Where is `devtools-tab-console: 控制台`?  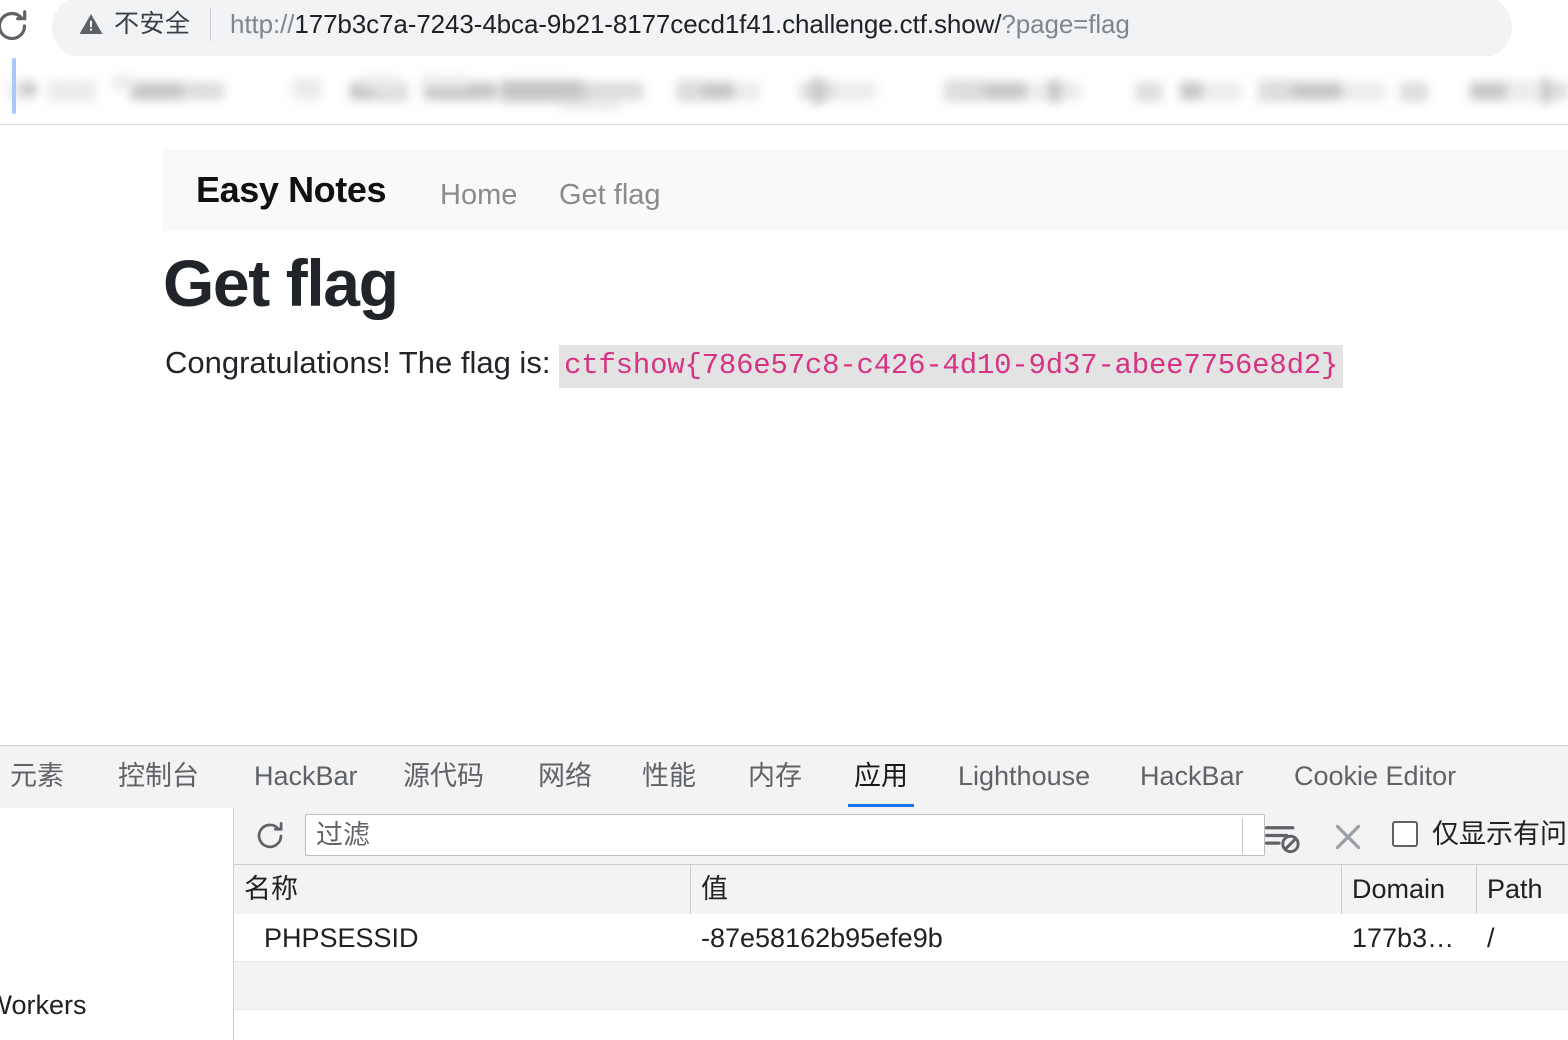 devtools-tab-console: 控制台 is located at coordinates (158, 776).